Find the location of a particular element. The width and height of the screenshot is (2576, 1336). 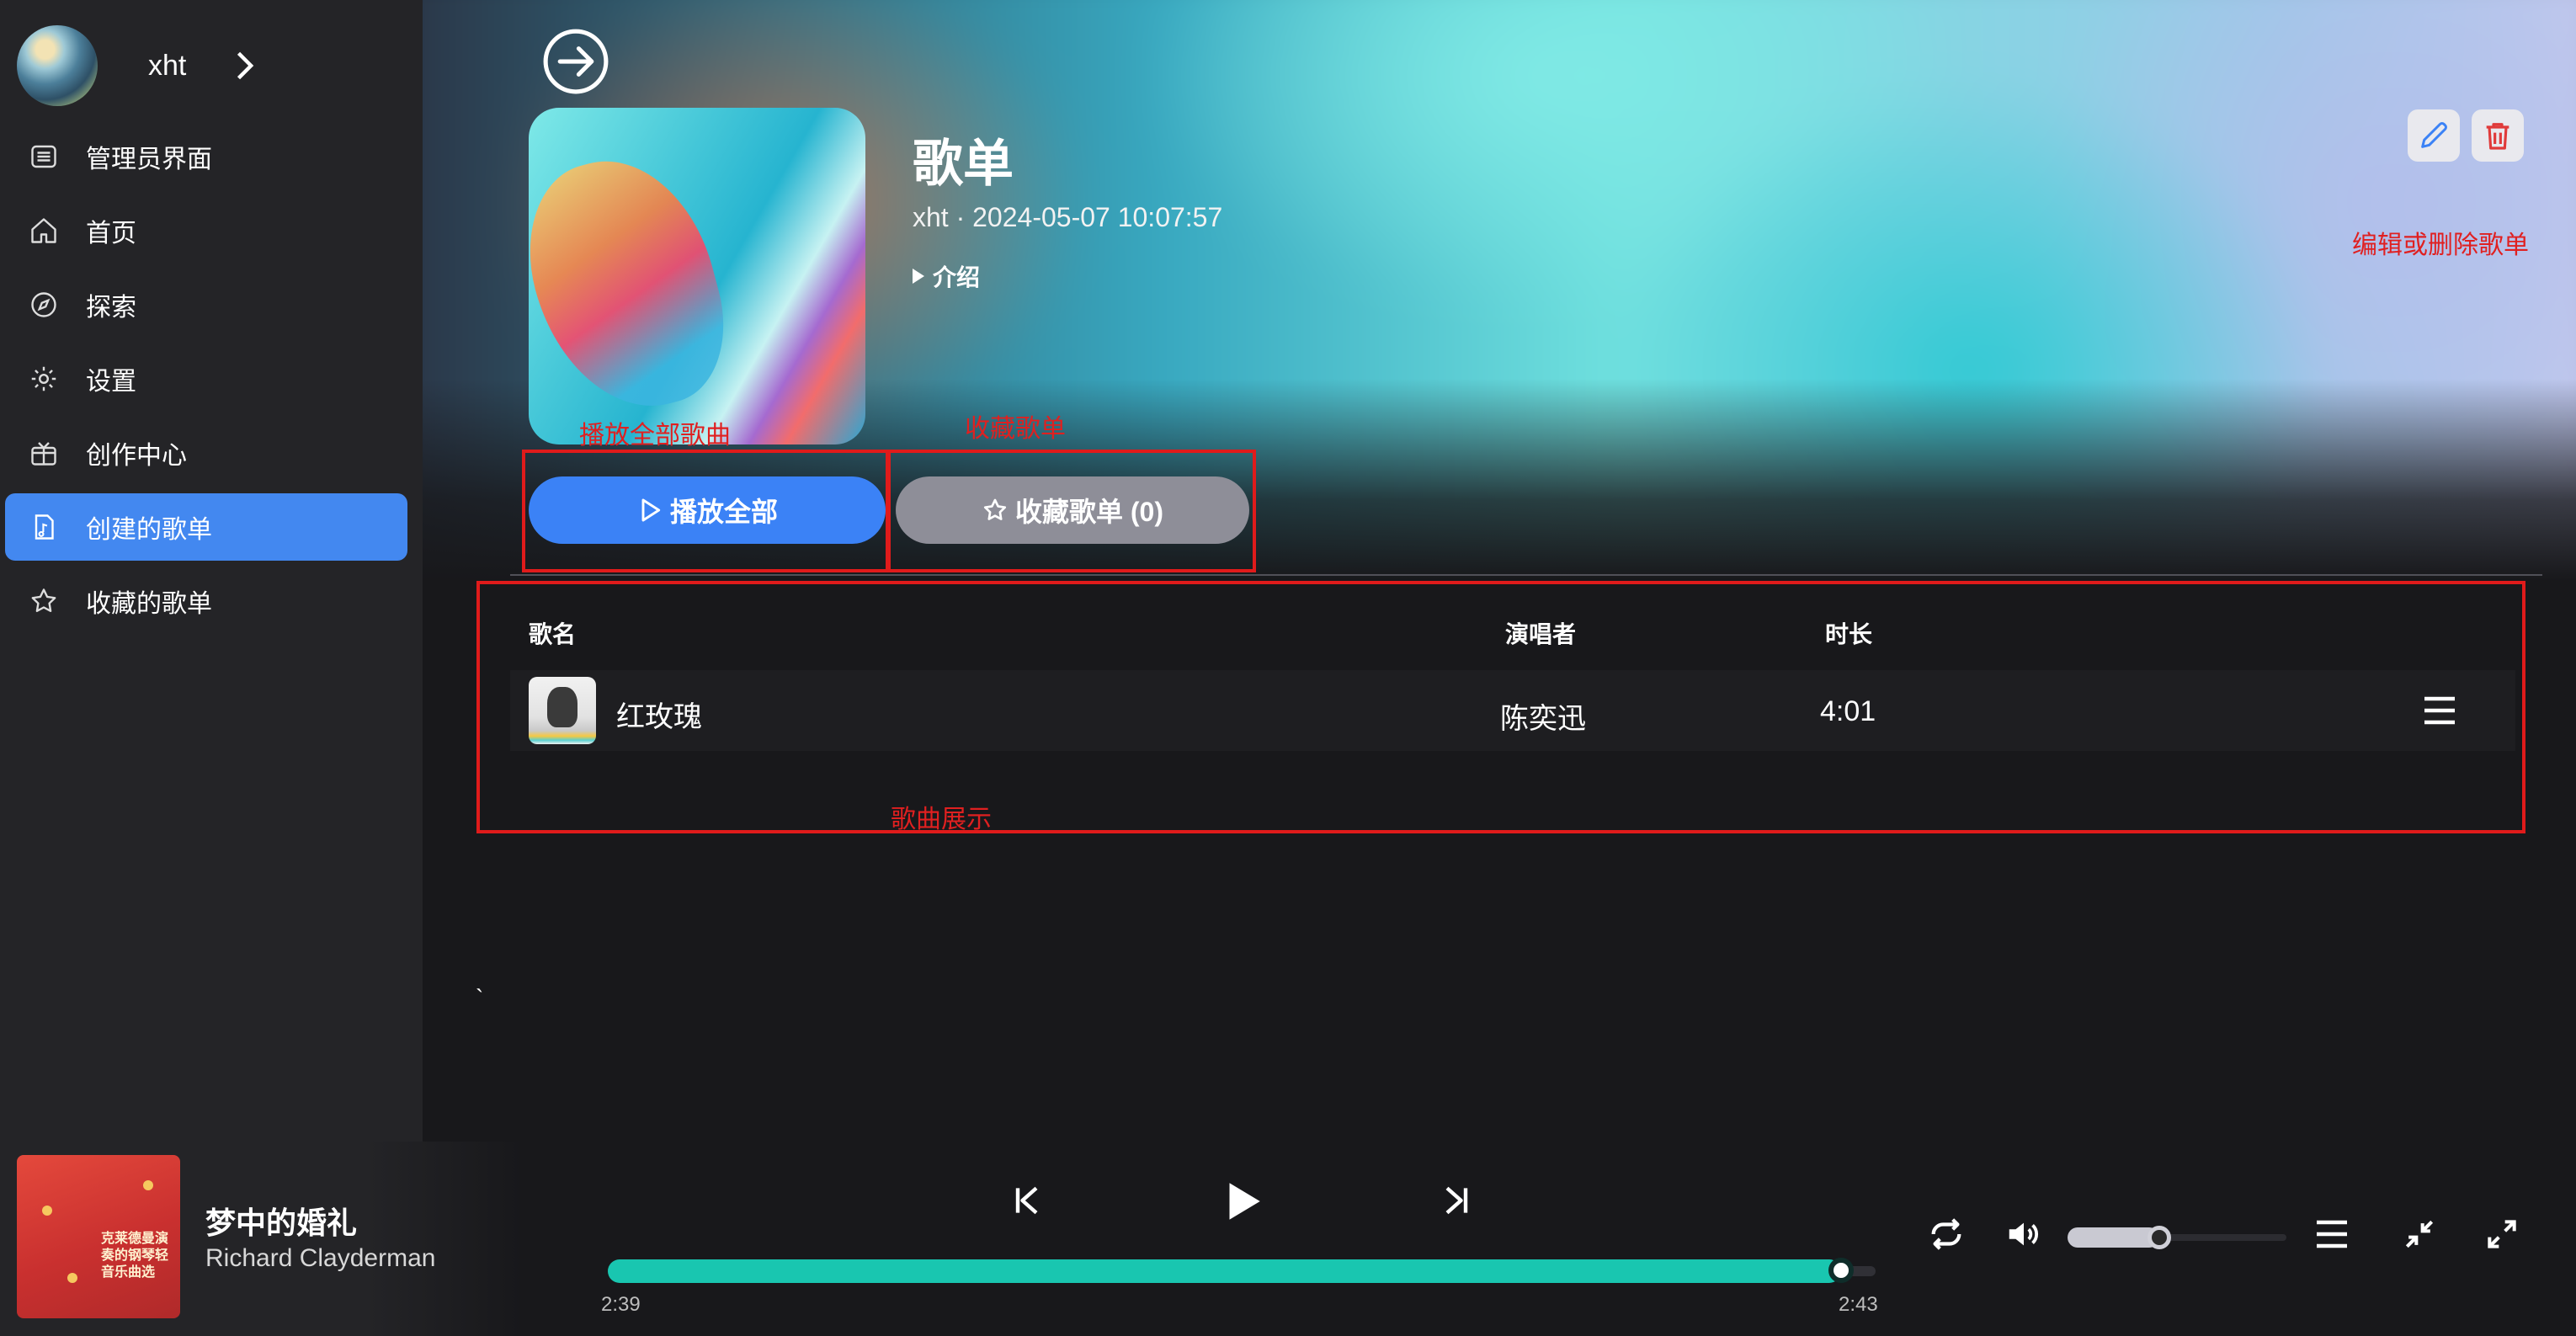

sidebar-item-label: 收藏的歌单 is located at coordinates (149, 604).